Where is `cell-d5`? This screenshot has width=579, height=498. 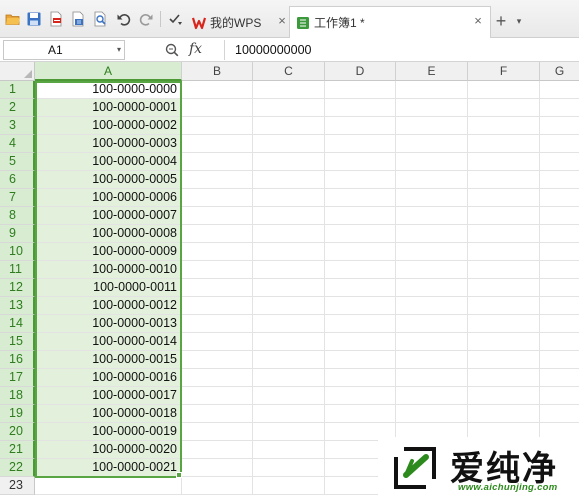
cell-d5 is located at coordinates (360, 162).